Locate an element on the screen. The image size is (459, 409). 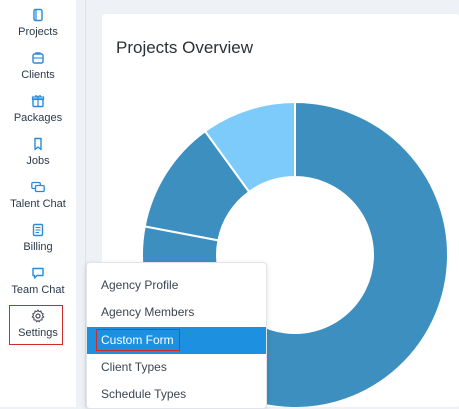
menu-item-custom-form: Custom Form is located at coordinates (176, 340).